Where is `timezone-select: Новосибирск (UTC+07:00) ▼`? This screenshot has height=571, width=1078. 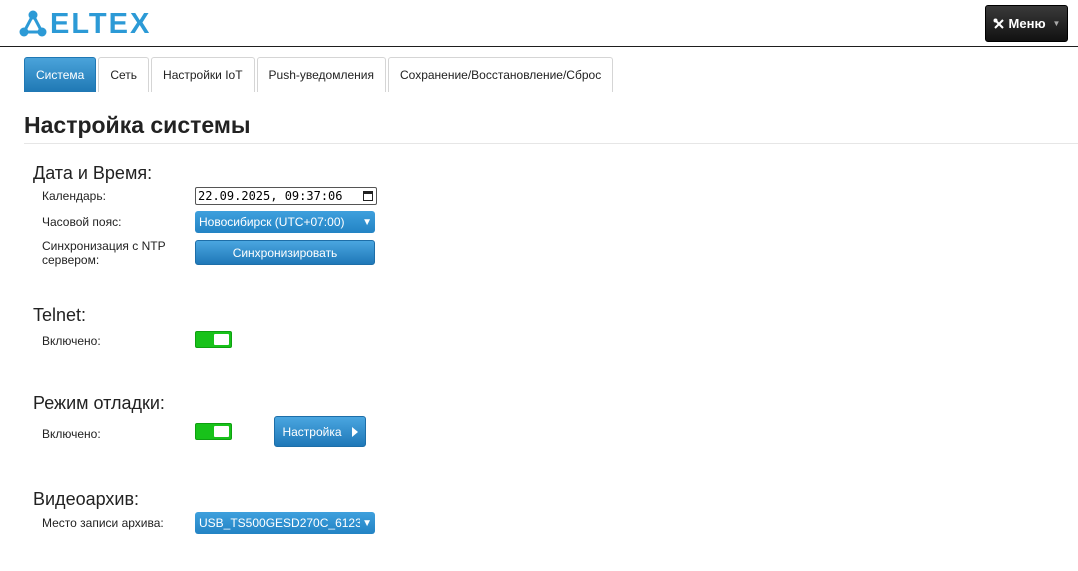
timezone-select: Новосибирск (UTC+07:00) ▼ is located at coordinates (285, 222).